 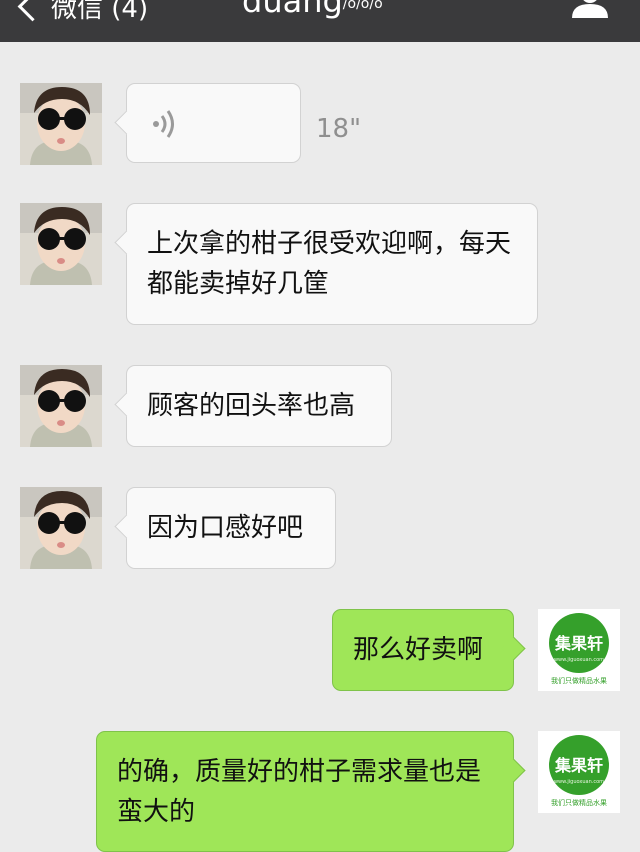 I want to click on title-suffix: /ö/ö/ö, so click(x=362, y=6).